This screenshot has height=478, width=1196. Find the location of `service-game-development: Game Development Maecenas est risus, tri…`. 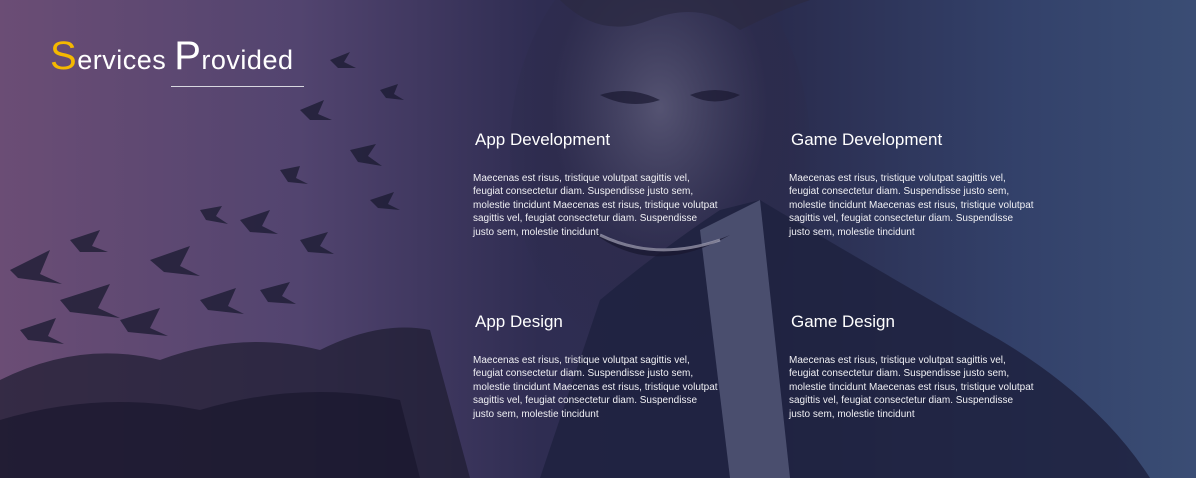

service-game-development: Game Development Maecenas est risus, tri… is located at coordinates (911, 184).